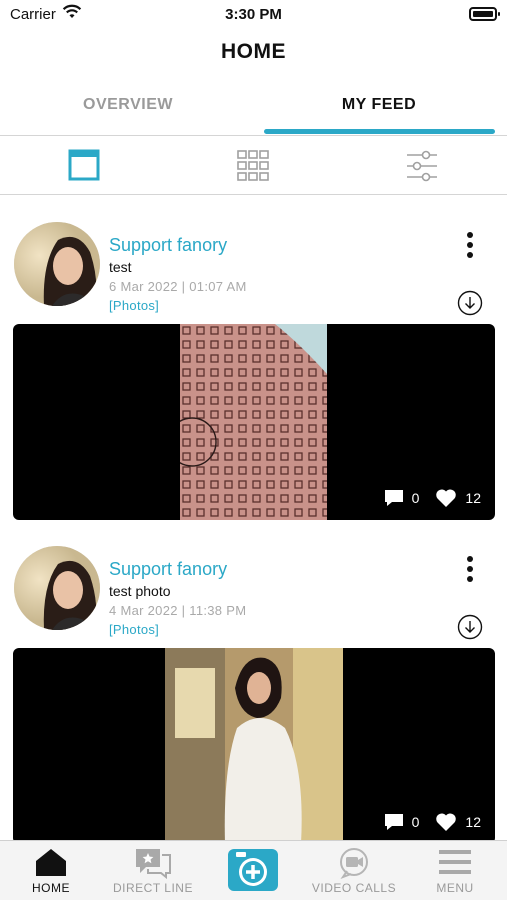  Describe the element at coordinates (379, 131) in the screenshot. I see `active-tab-indicator` at that location.